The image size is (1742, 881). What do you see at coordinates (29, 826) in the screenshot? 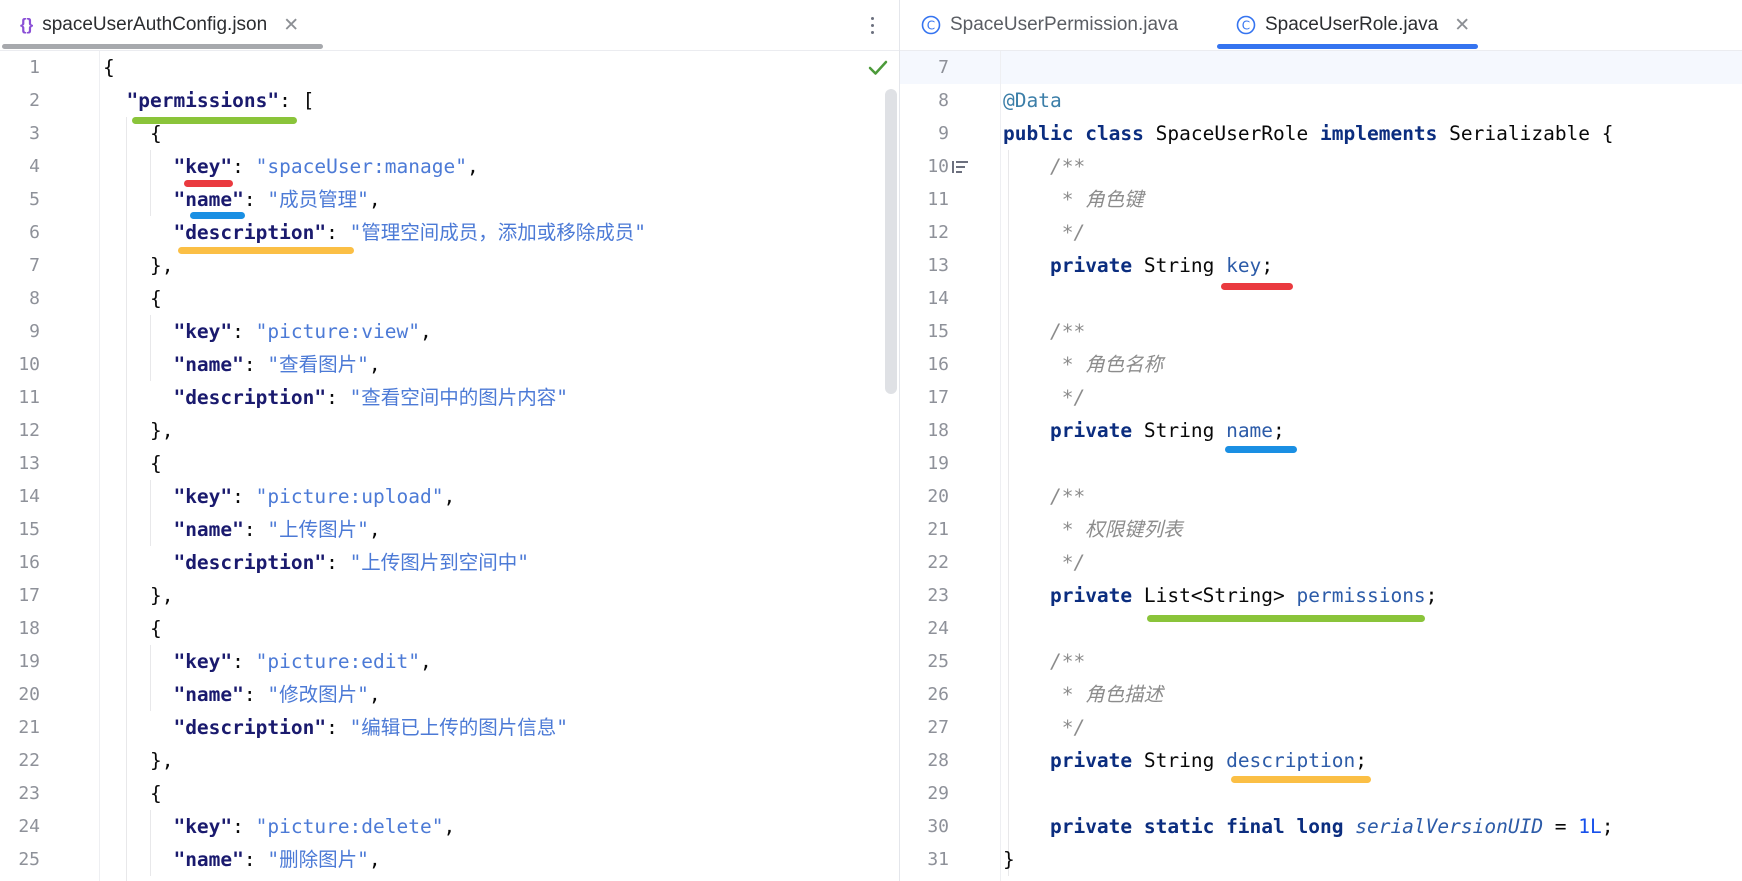
I see `line-number: 24` at bounding box center [29, 826].